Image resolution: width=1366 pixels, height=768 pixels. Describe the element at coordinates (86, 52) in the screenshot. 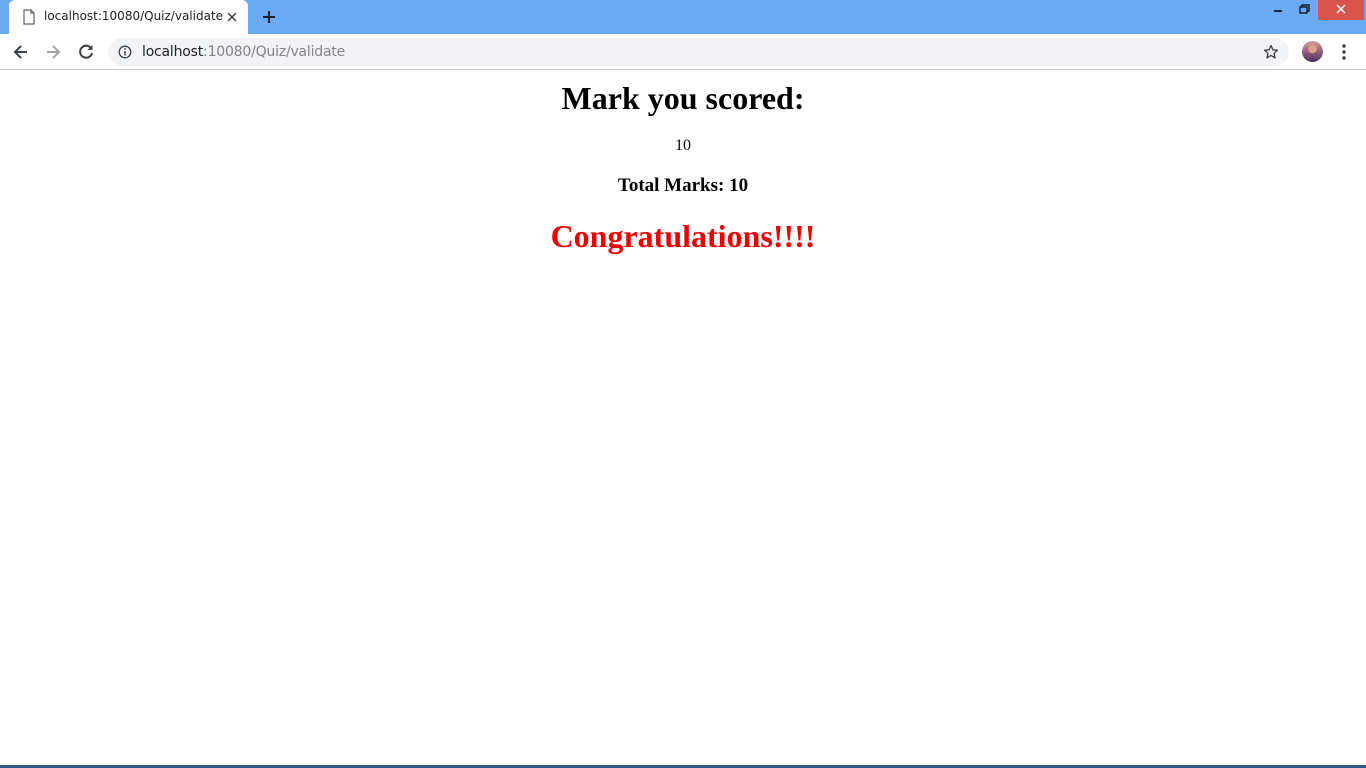

I see `reload-button` at that location.